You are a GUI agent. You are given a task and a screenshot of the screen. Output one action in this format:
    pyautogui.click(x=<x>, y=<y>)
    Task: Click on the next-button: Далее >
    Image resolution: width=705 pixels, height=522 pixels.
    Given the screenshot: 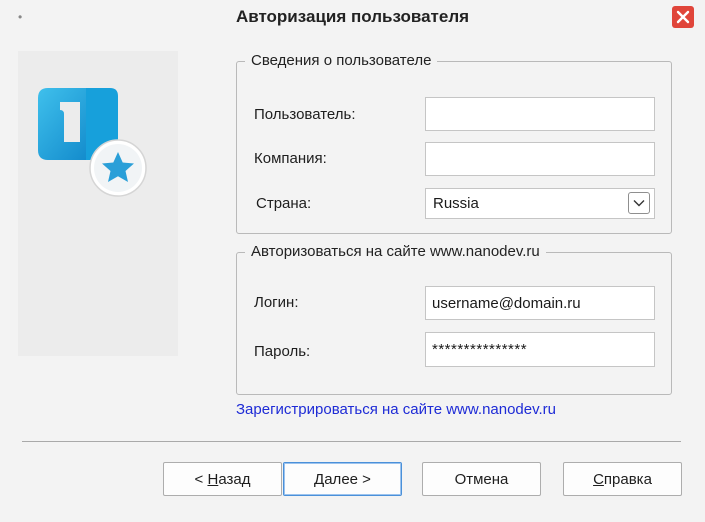 What is the action you would take?
    pyautogui.click(x=342, y=479)
    